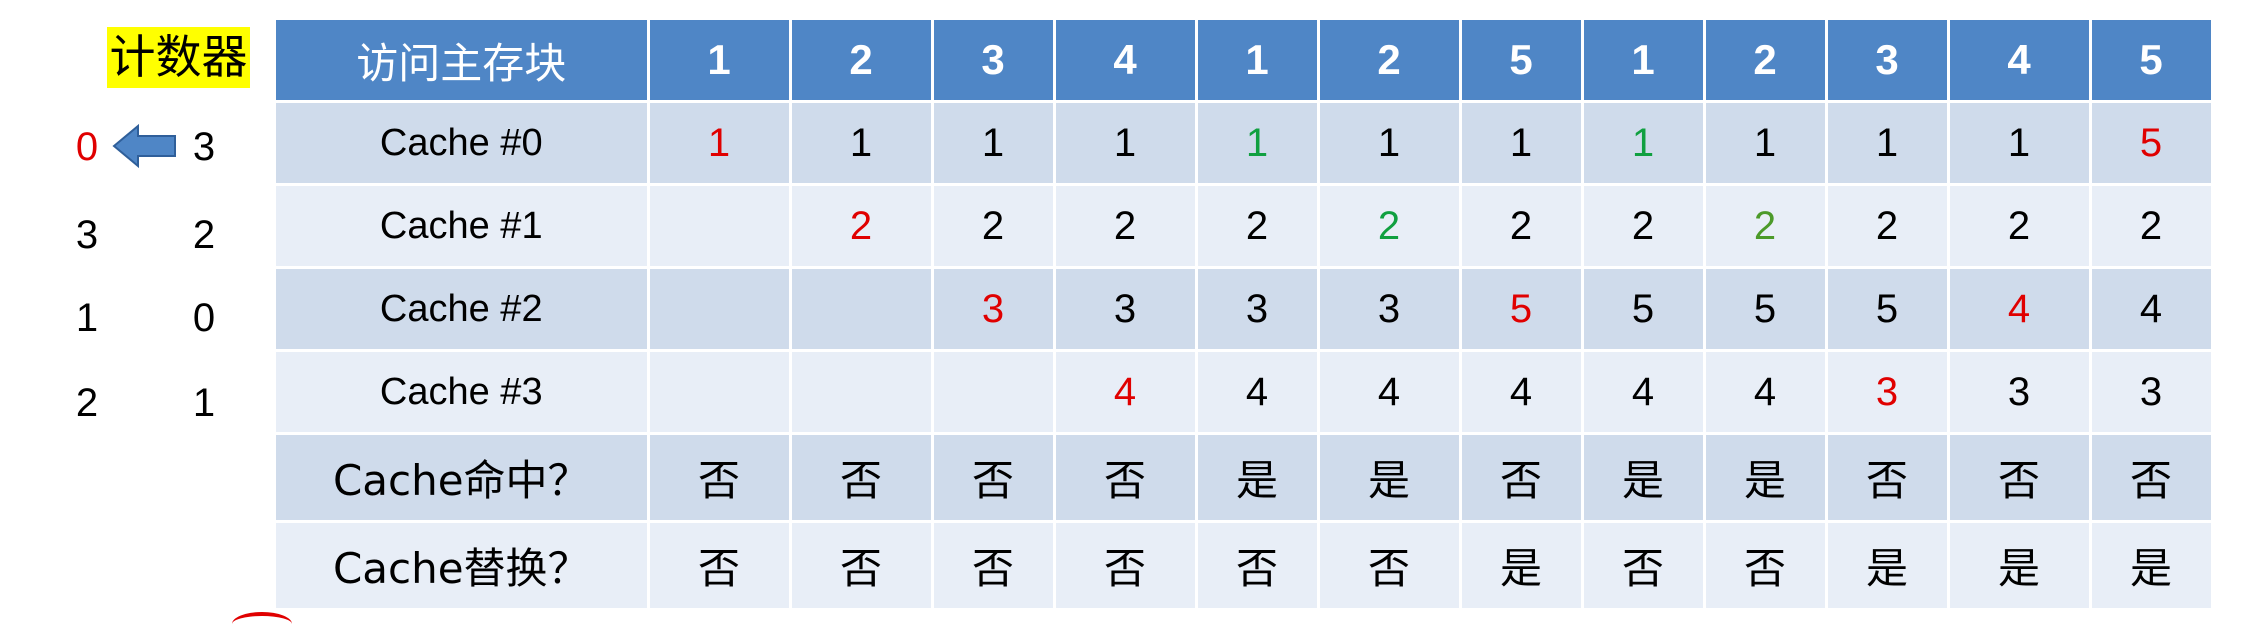 This screenshot has height=636, width=2256. Describe the element at coordinates (204, 403) in the screenshot. I see `counter-value: 1` at that location.